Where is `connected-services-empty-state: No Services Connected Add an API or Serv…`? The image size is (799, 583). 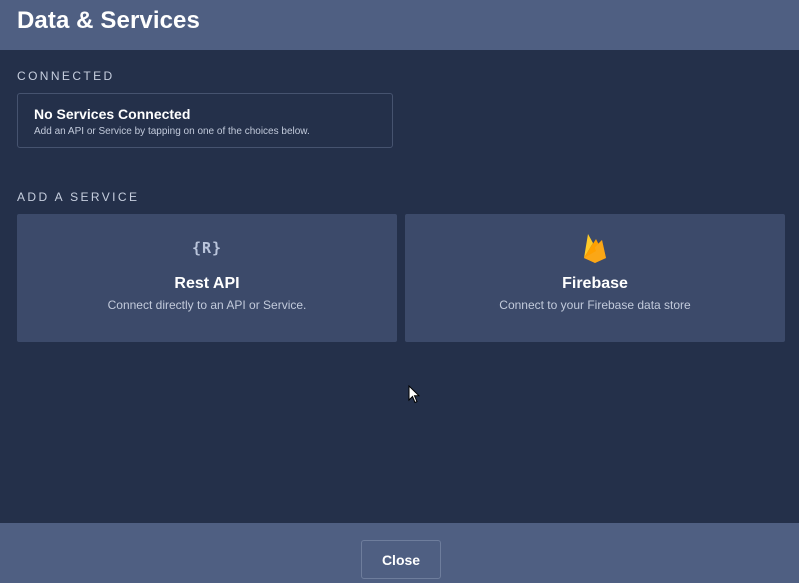
connected-services-empty-state: No Services Connected Add an API or Serv… is located at coordinates (205, 120).